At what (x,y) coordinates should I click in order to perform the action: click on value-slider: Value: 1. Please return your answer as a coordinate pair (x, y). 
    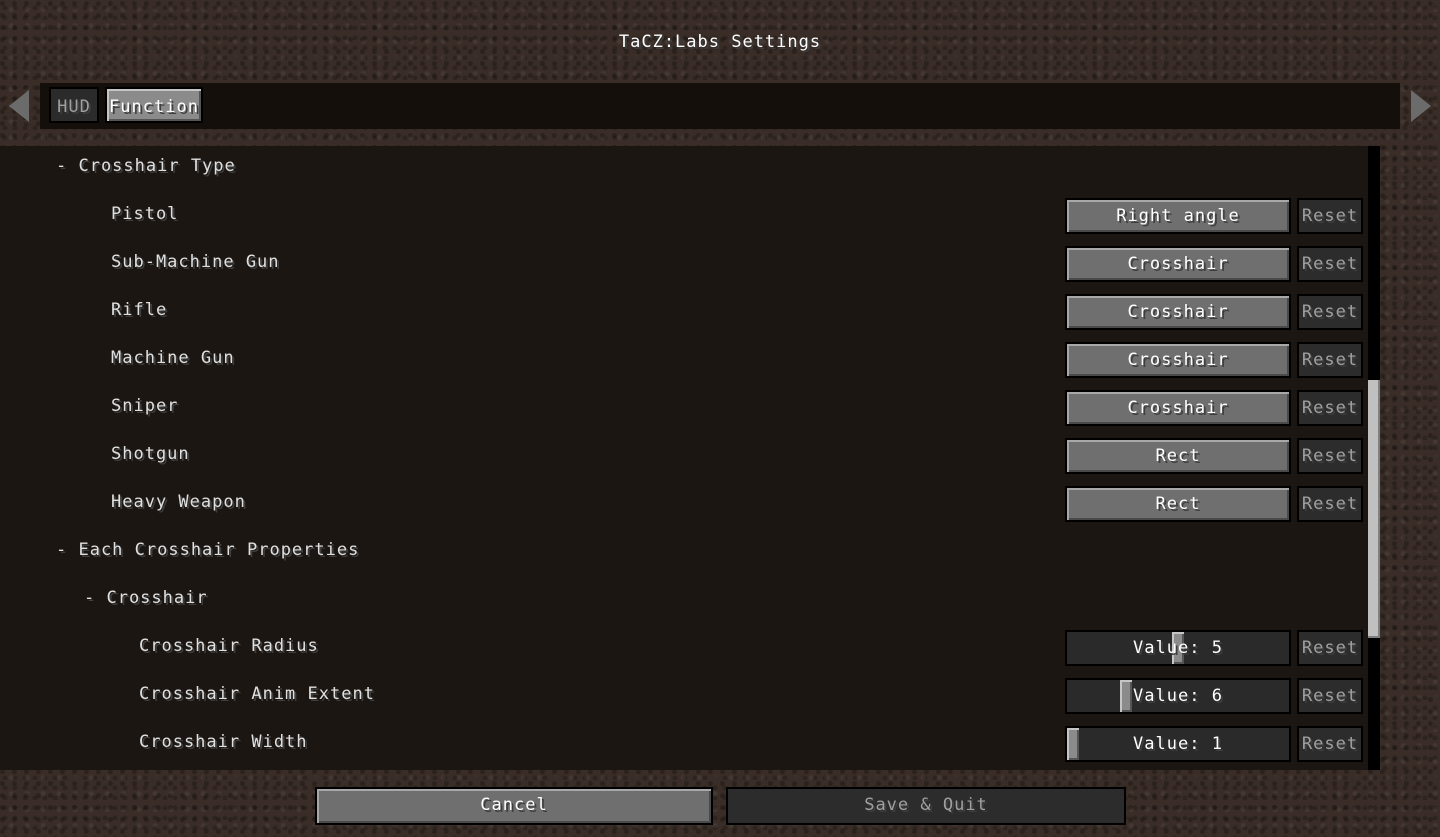
    Looking at the image, I should click on (1178, 744).